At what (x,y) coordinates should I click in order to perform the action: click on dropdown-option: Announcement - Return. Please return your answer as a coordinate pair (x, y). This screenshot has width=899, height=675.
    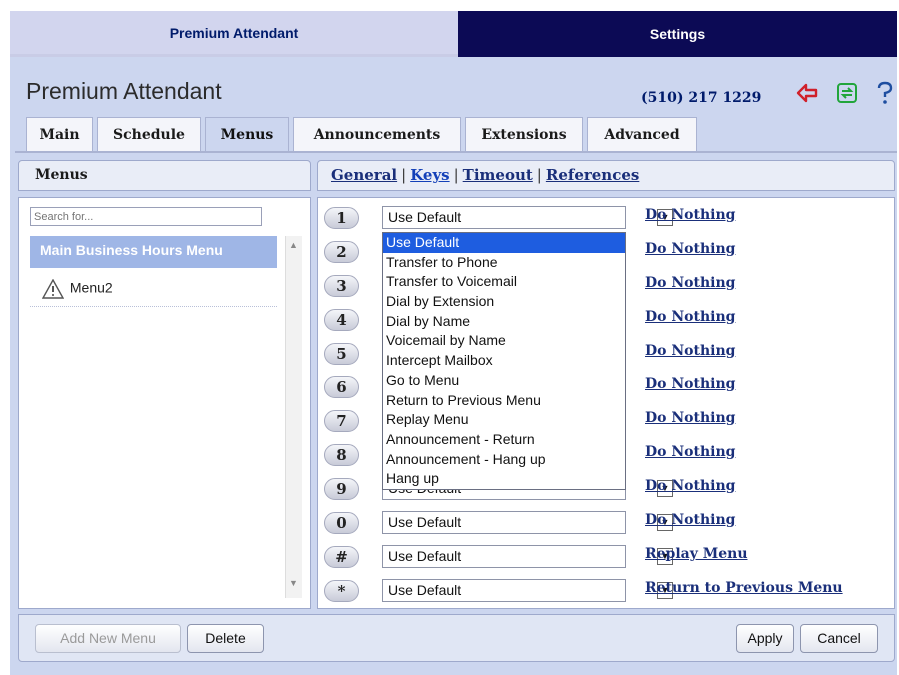
    Looking at the image, I should click on (504, 440).